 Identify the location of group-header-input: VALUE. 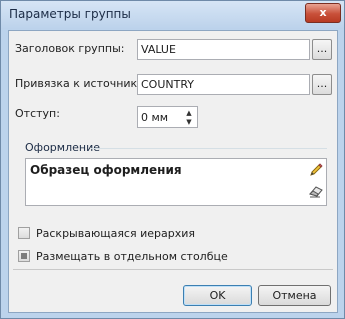
(223, 49).